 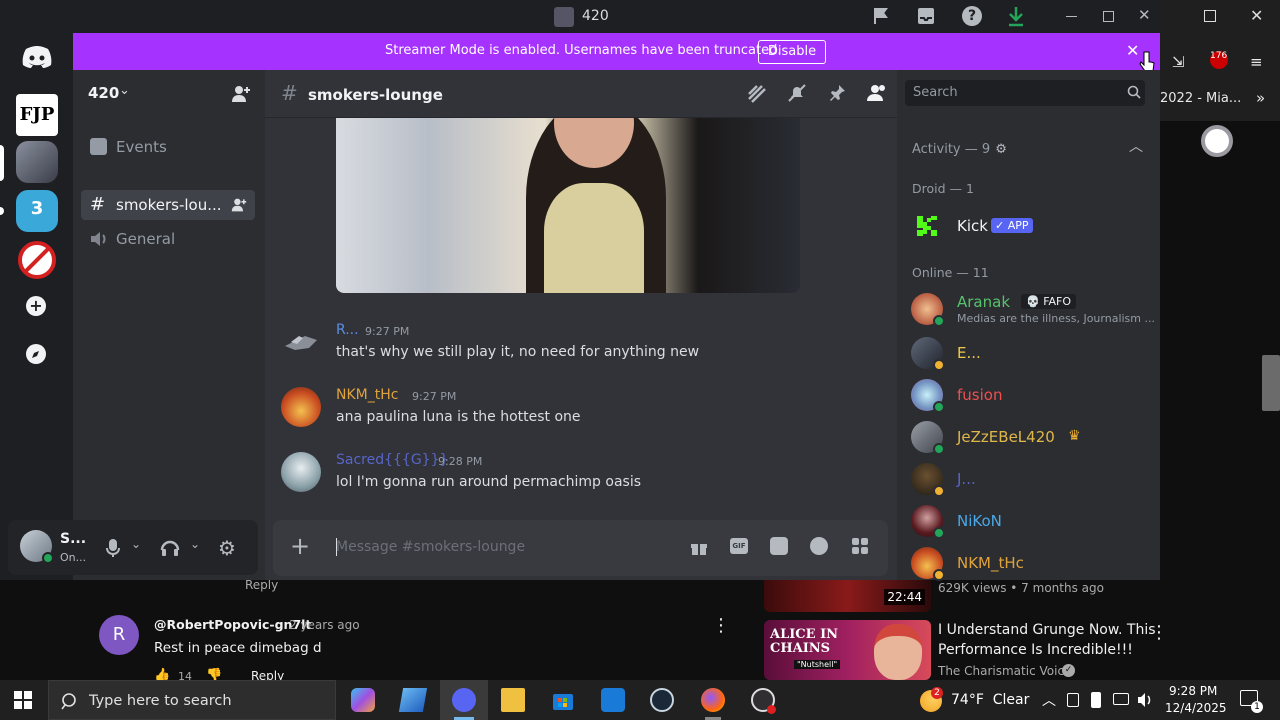 I want to click on comment-age: 2 years ago, so click(x=324, y=625).